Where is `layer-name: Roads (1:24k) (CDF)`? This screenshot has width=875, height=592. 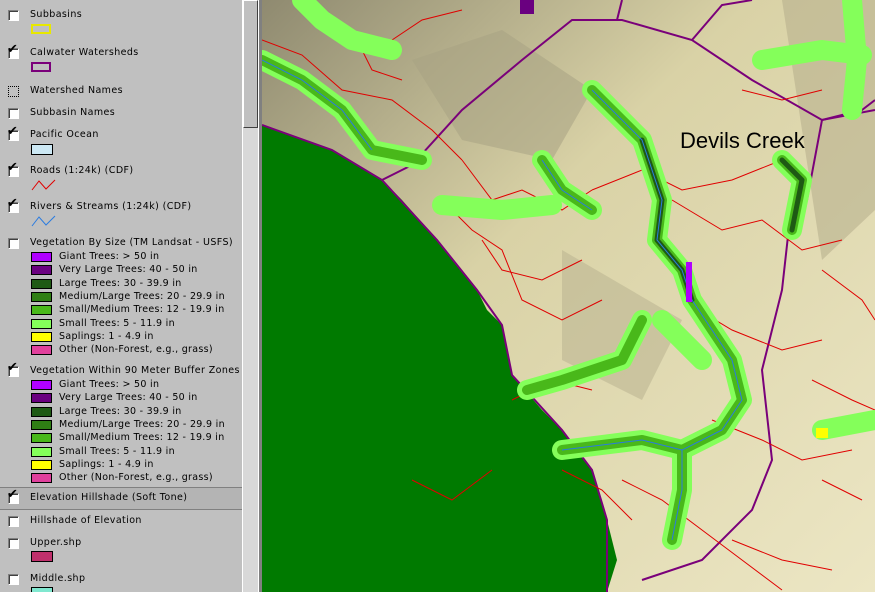
layer-name: Roads (1:24k) (CDF) is located at coordinates (82, 170).